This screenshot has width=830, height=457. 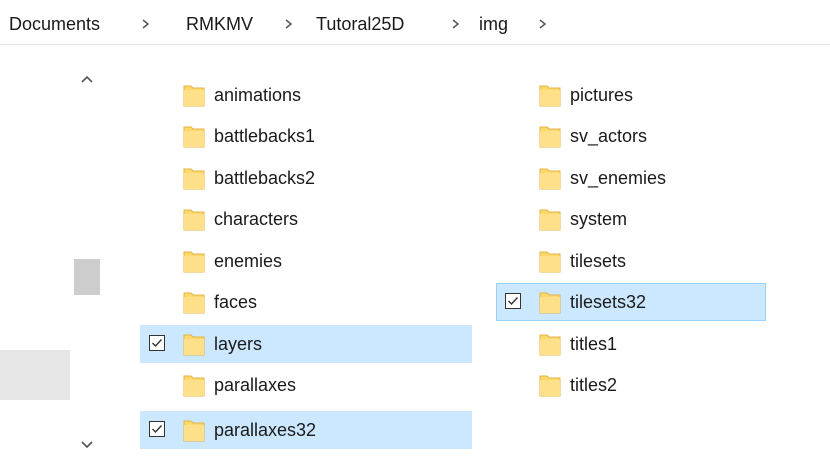 What do you see at coordinates (265, 178) in the screenshot?
I see `folder-name: battlebacks2` at bounding box center [265, 178].